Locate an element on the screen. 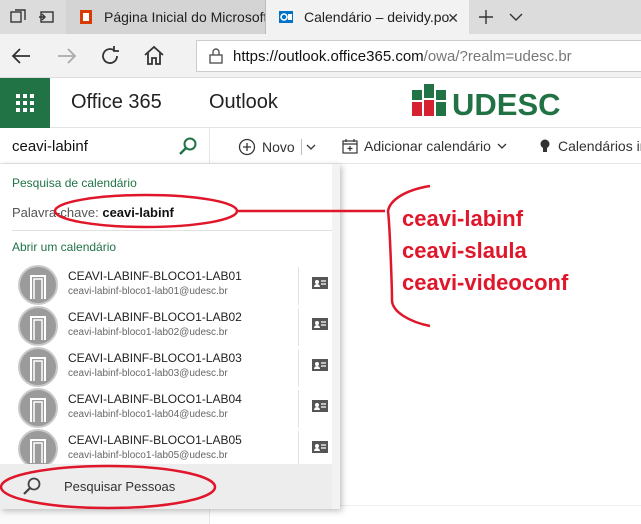  annotation-line: ceavi-labinf is located at coordinates (463, 218).